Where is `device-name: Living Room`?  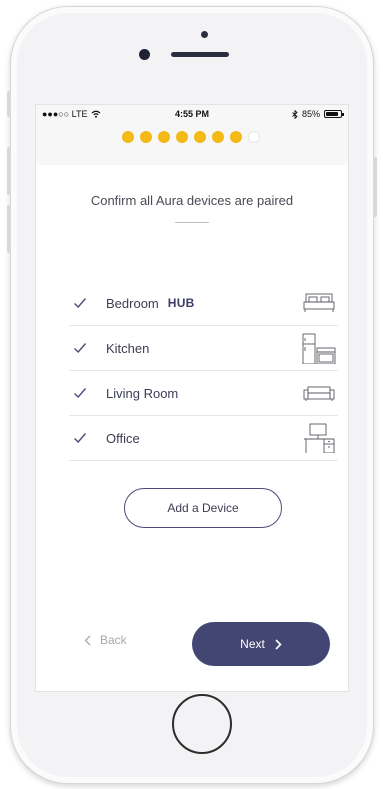 device-name: Living Room is located at coordinates (142, 393).